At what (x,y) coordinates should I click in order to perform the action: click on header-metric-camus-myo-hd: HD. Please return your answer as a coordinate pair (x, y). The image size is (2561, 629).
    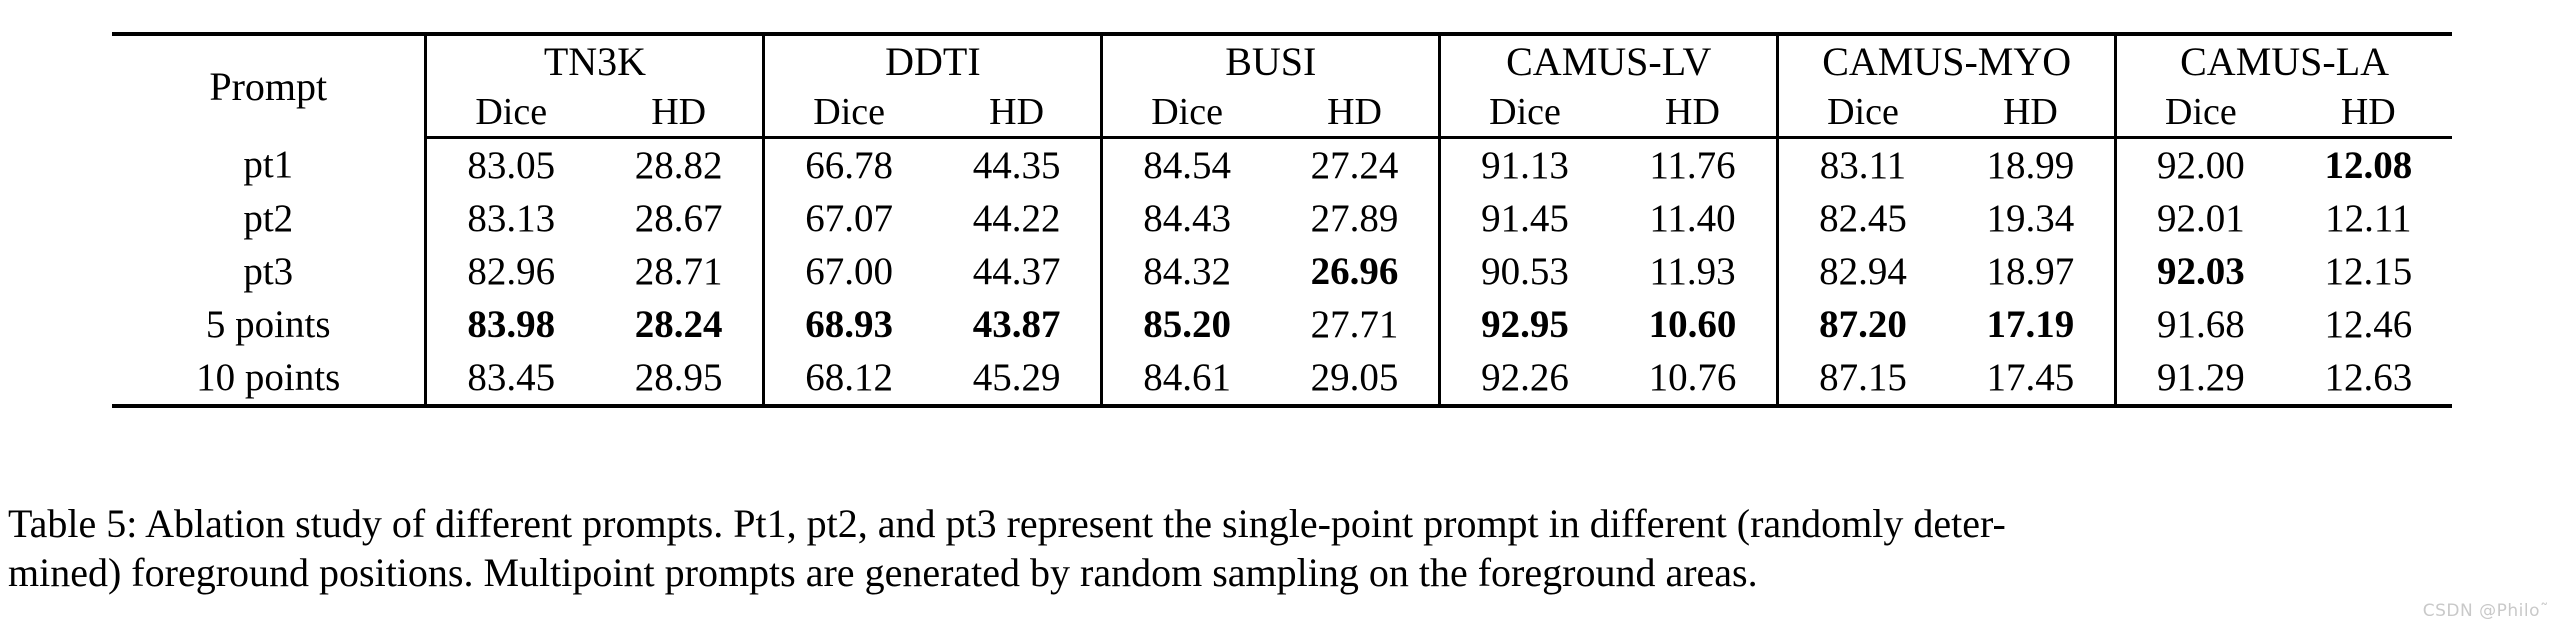
    Looking at the image, I should click on (2031, 113).